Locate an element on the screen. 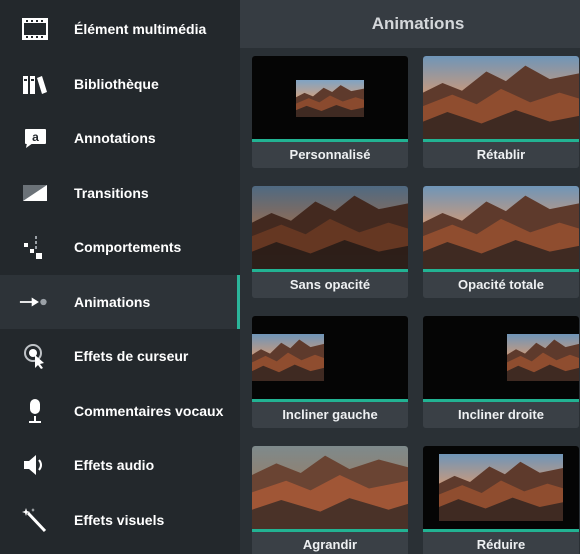 This screenshot has height=558, width=580. tile-label: Personnalisé is located at coordinates (330, 155).